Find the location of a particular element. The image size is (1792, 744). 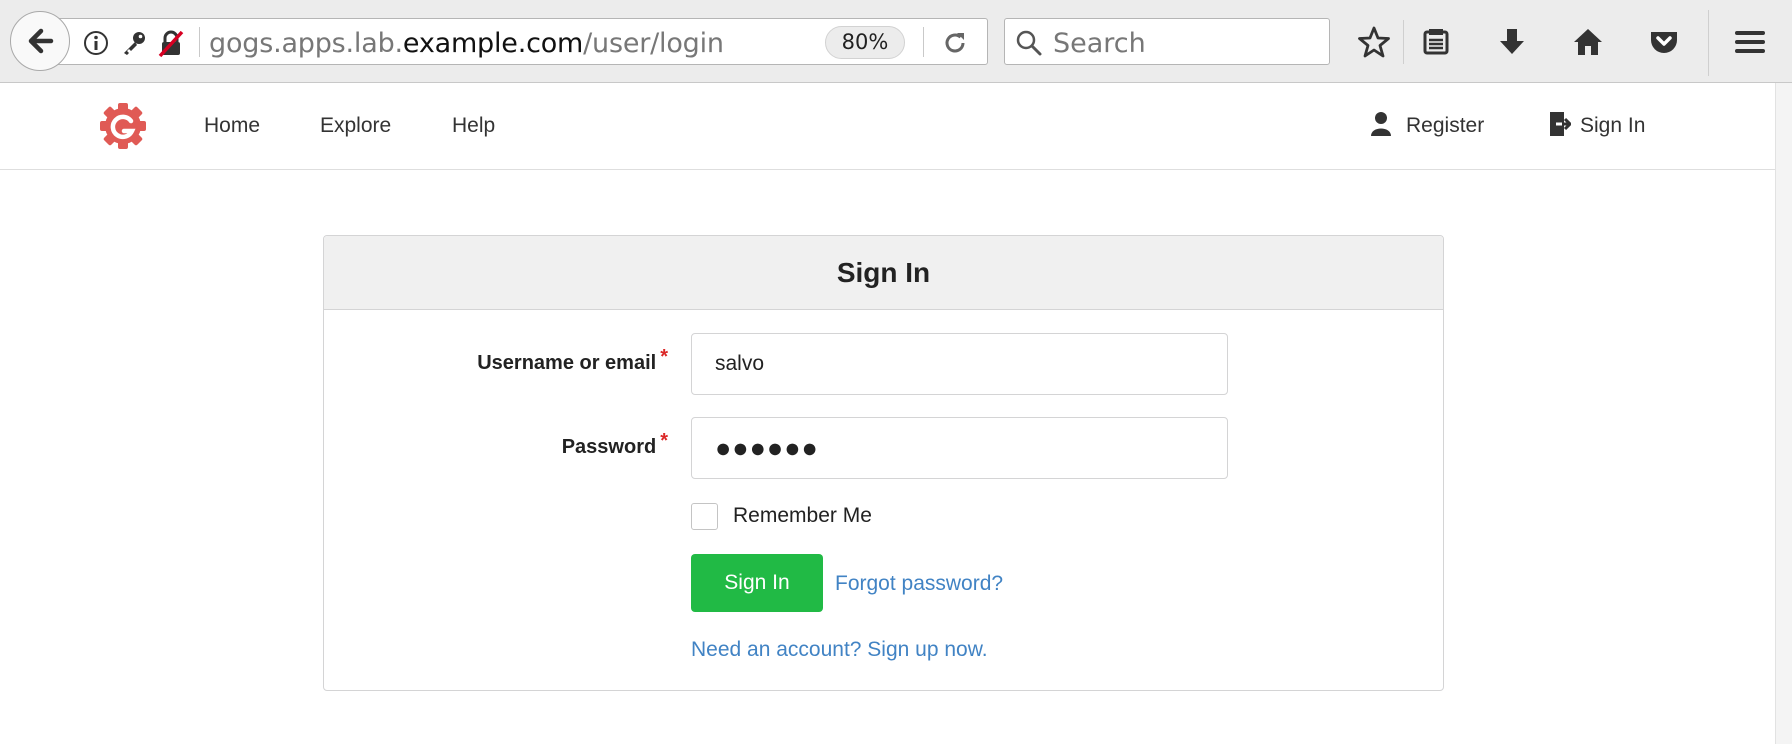

sign-in-icon is located at coordinates (1560, 124).